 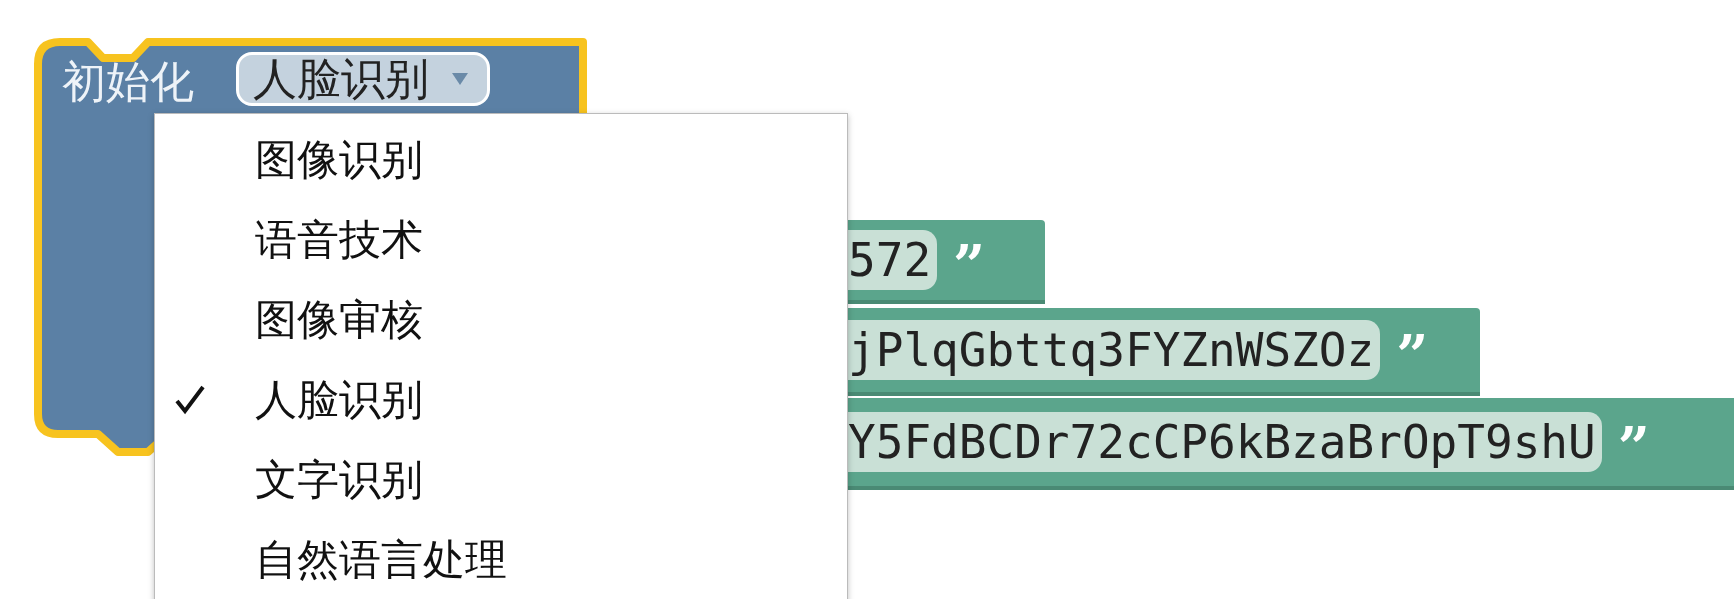 What do you see at coordinates (501, 480) in the screenshot?
I see `menu-item: 文字识别` at bounding box center [501, 480].